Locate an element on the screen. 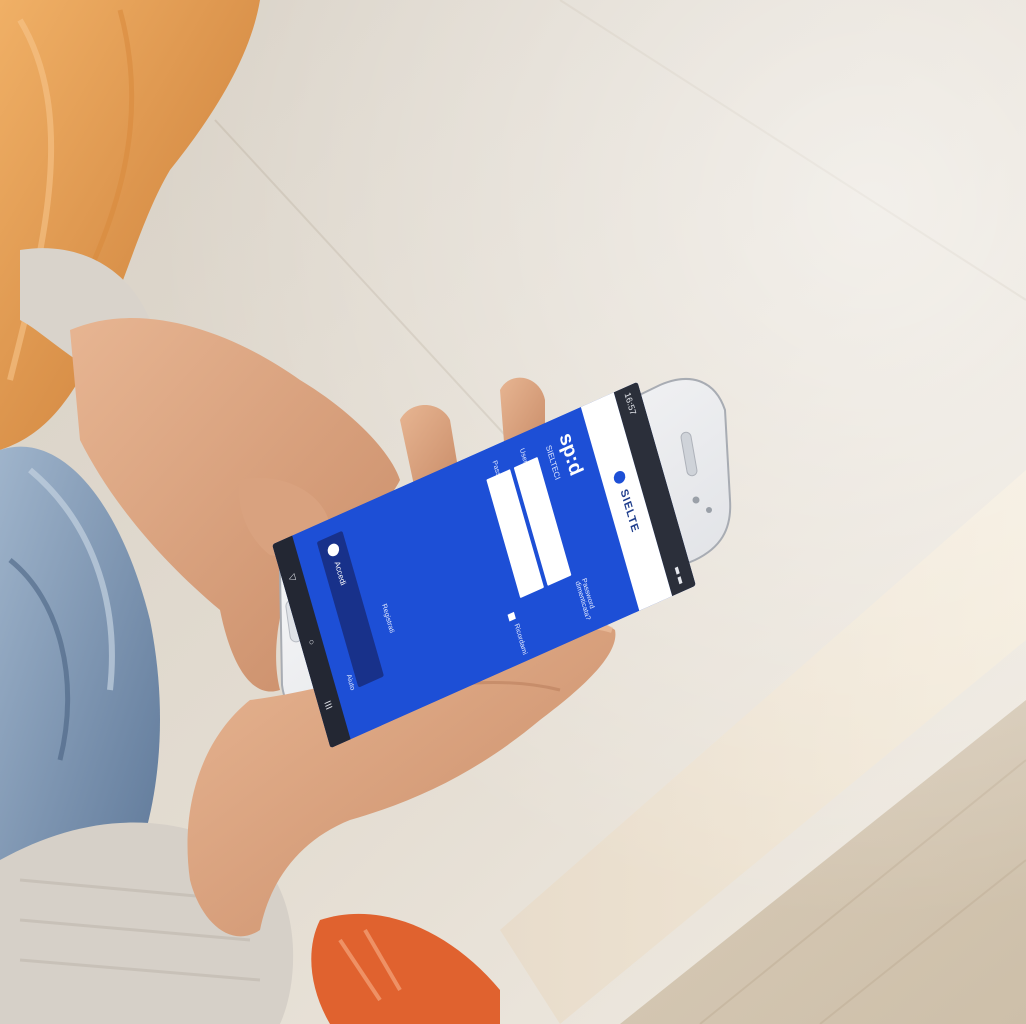 Image resolution: width=1026 pixels, height=1024 pixels. login-button-label: Accedi is located at coordinates (340, 573).